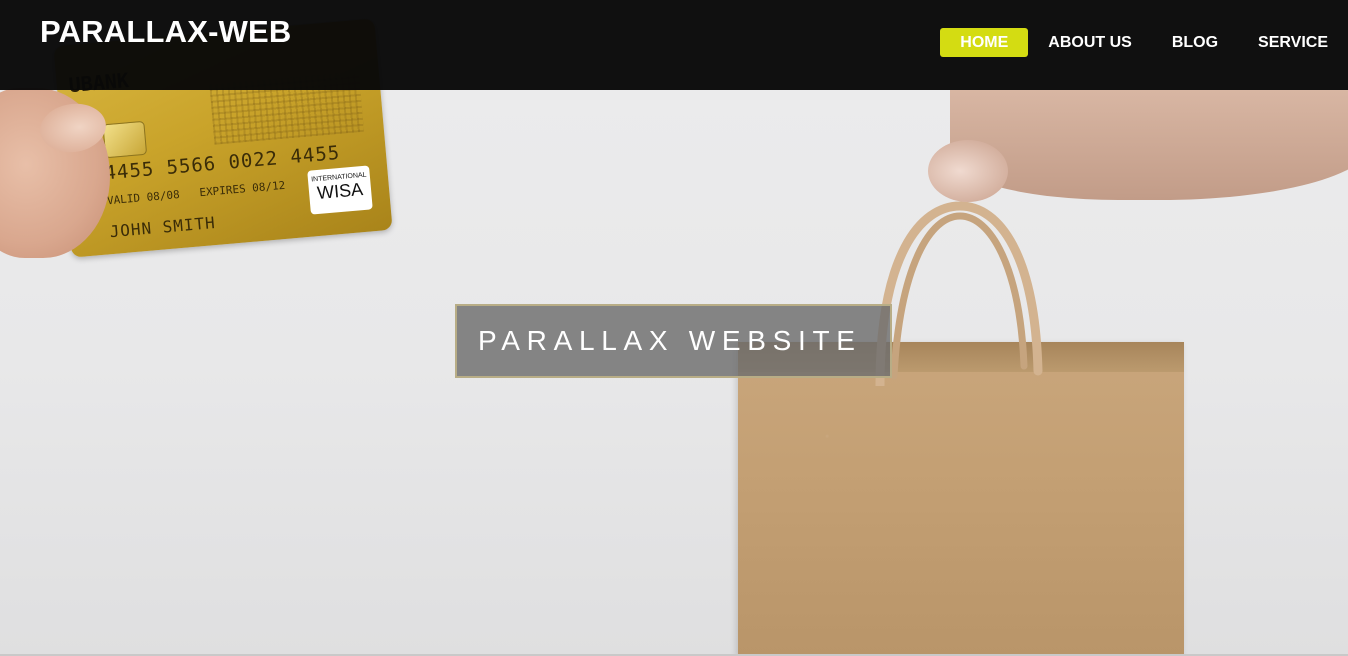 The width and height of the screenshot is (1348, 656). I want to click on hero-title-box: PARALLAX WEBSITE, so click(673, 341).